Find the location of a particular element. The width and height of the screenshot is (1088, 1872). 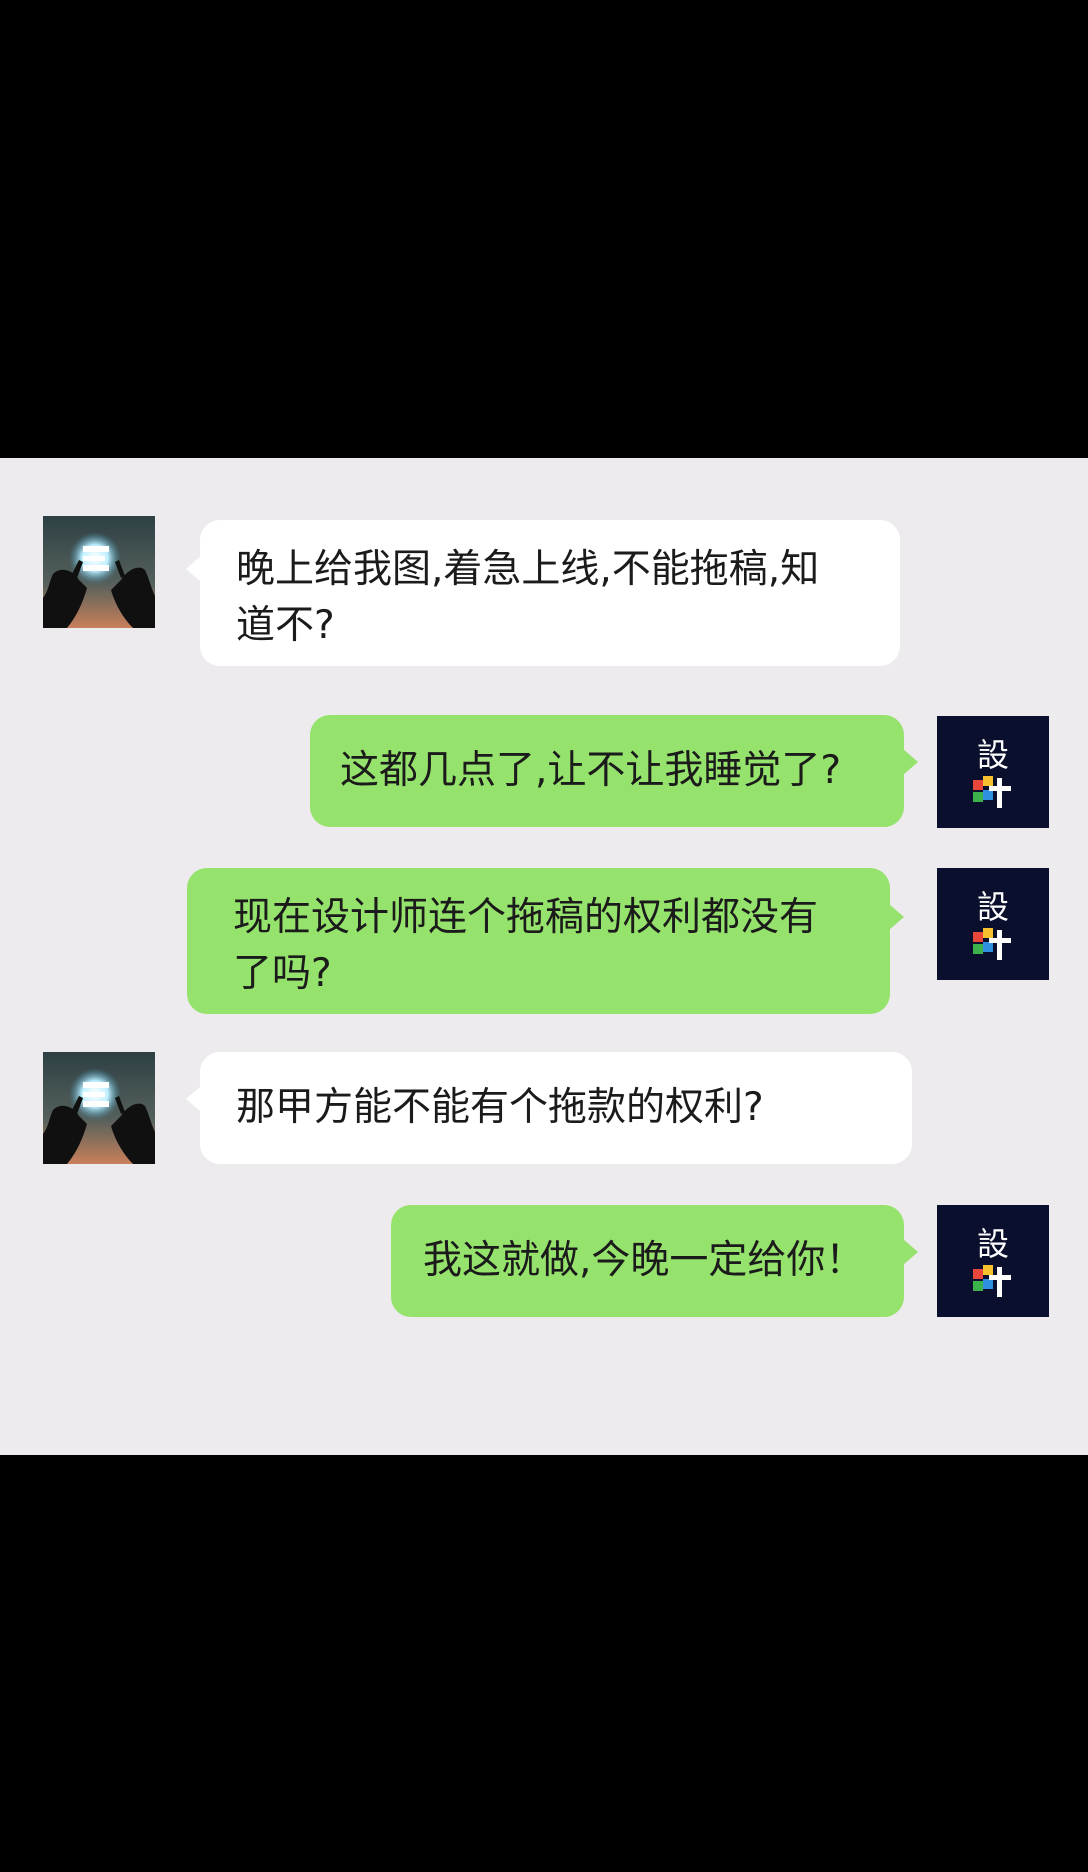

message-text: 现在设计师连个拖稿的权利都没有 了吗? is located at coordinates (526, 945).